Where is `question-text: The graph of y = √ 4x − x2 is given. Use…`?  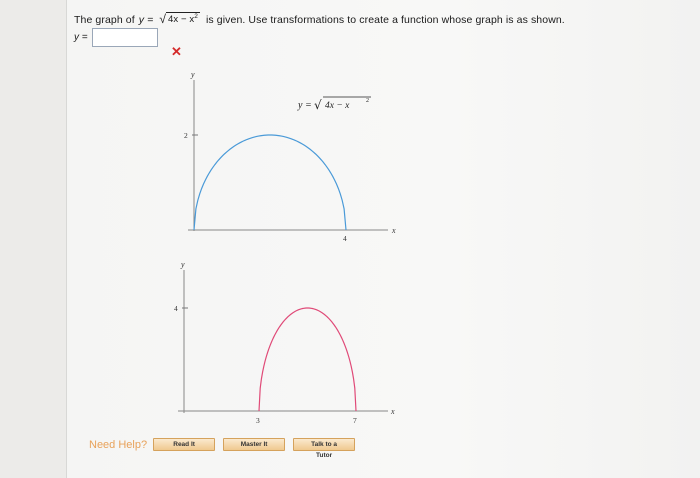 question-text: The graph of y = √ 4x − x2 is given. Use… is located at coordinates (319, 19).